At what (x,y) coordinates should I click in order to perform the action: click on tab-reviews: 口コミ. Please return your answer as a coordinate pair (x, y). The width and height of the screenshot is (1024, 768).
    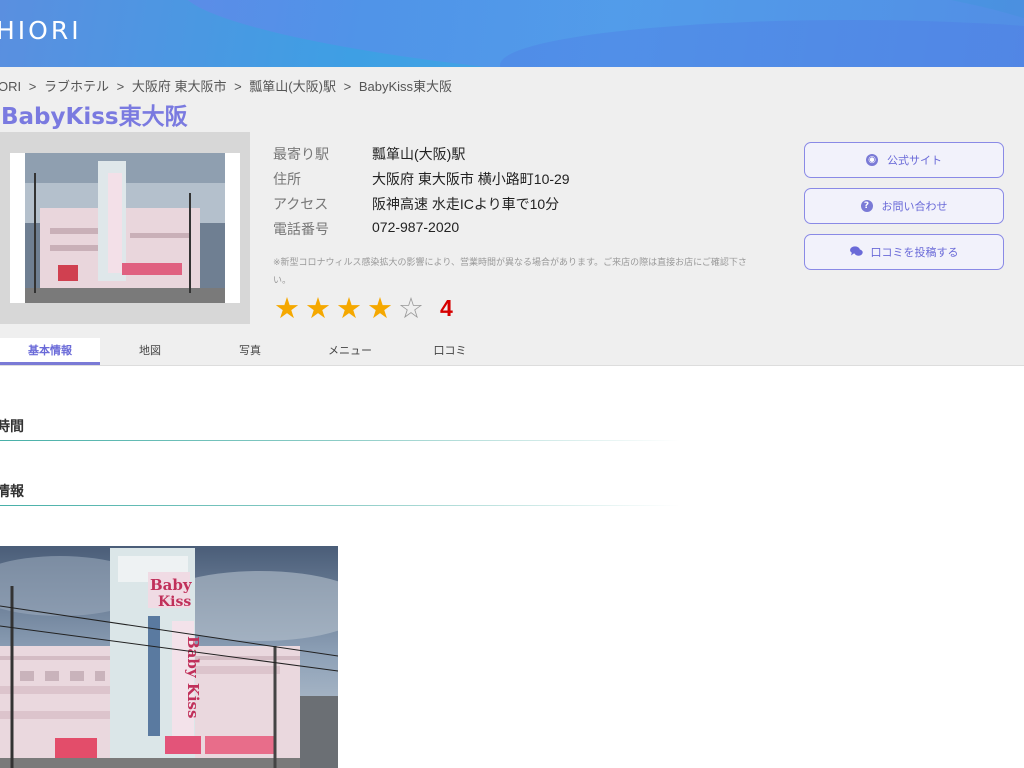
    Looking at the image, I should click on (450, 351).